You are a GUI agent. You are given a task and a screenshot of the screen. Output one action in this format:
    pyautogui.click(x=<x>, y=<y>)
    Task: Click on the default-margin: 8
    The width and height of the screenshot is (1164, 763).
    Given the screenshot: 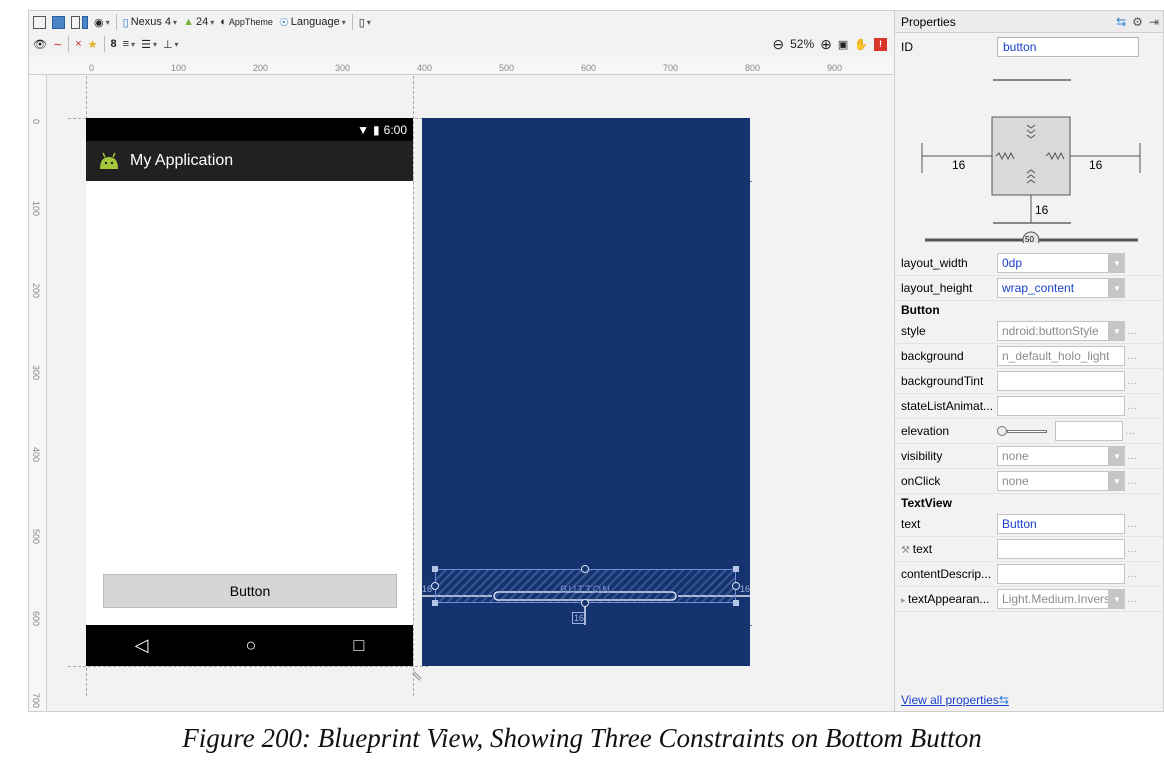 What is the action you would take?
    pyautogui.click(x=114, y=44)
    